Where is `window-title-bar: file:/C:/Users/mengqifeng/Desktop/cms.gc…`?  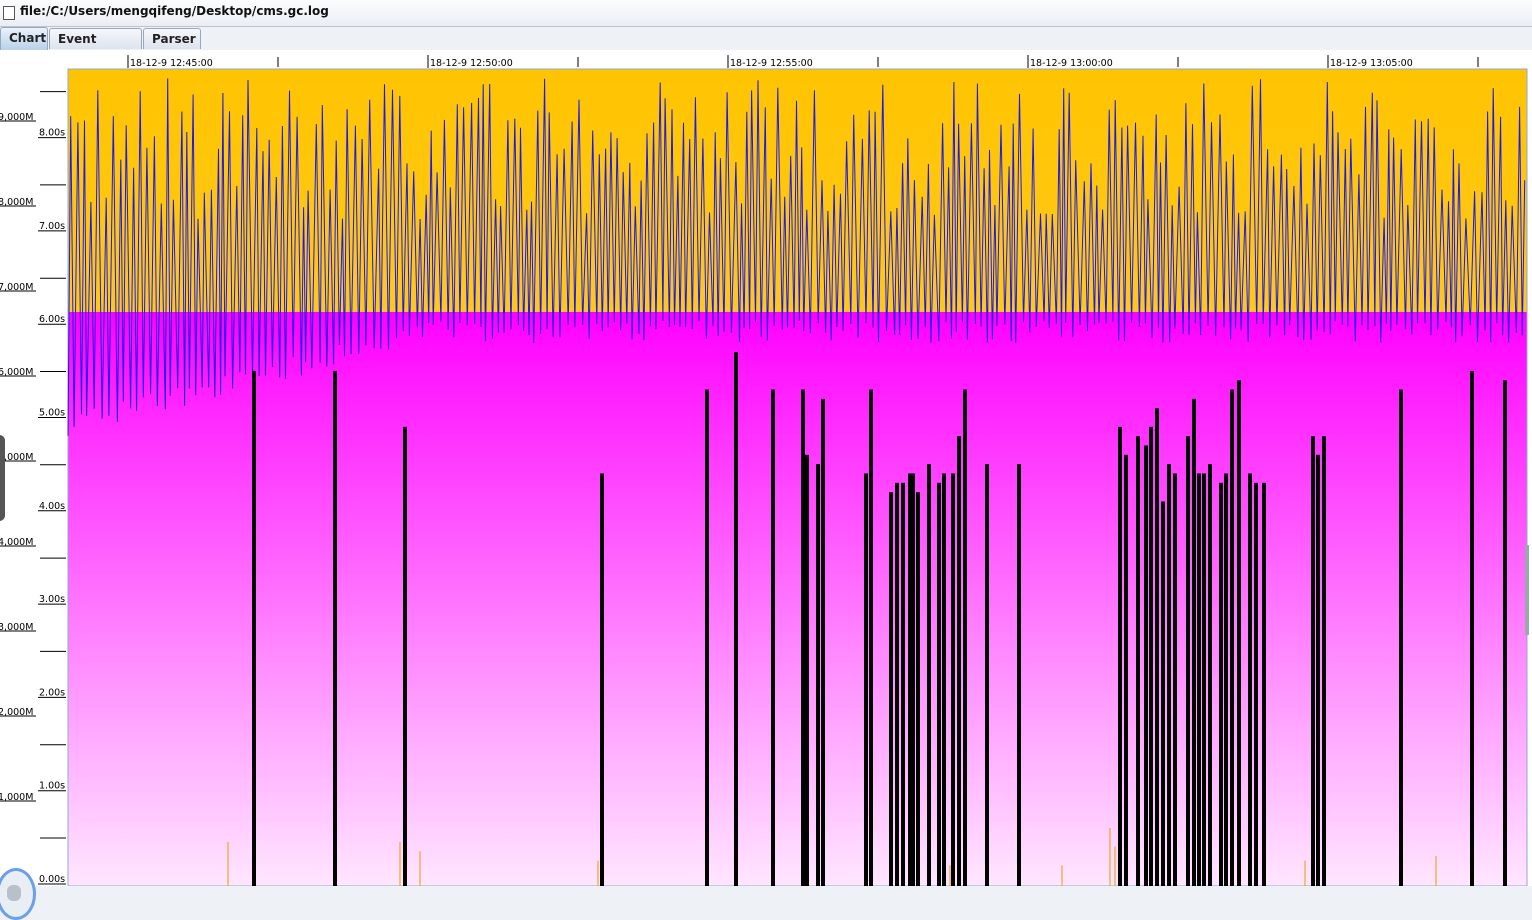 window-title-bar: file:/C:/Users/mengqifeng/Desktop/cms.gc… is located at coordinates (766, 13).